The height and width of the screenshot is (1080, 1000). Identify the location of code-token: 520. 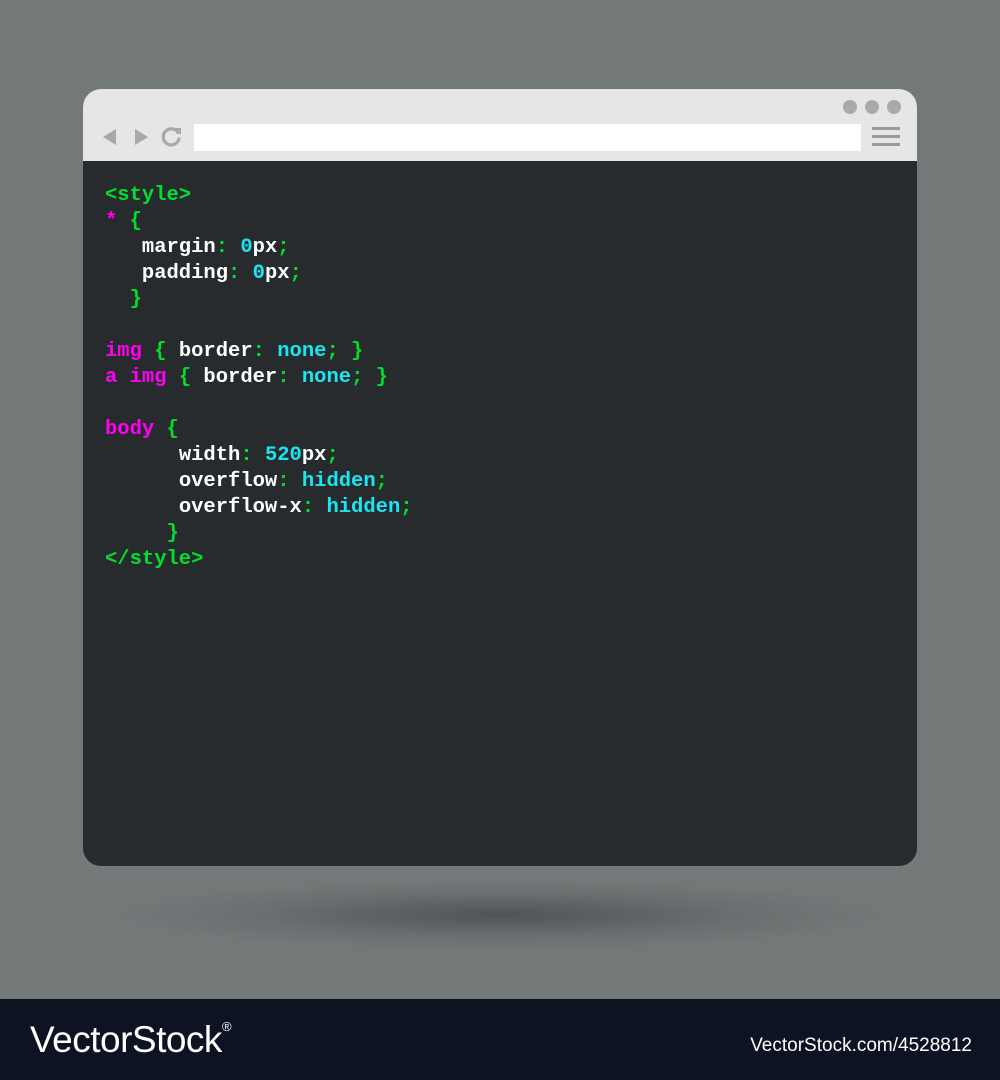
(283, 455).